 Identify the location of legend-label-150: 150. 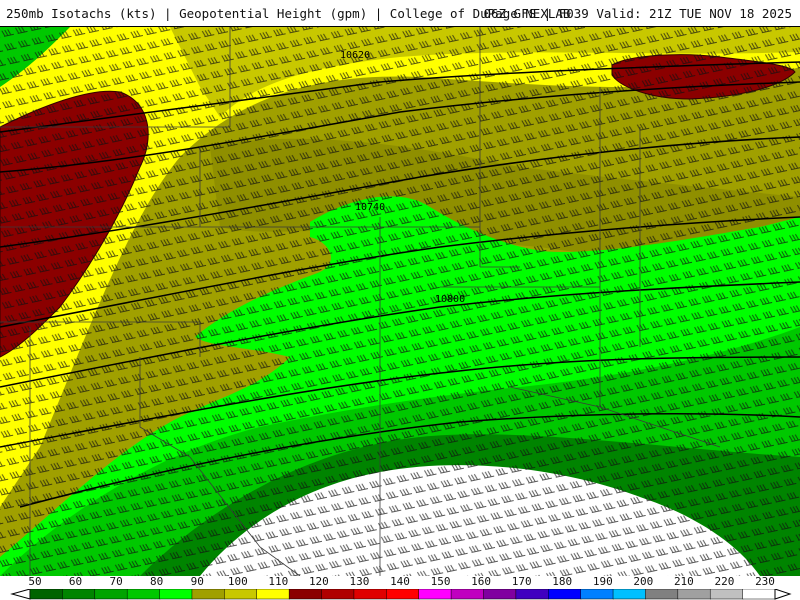
(440, 581).